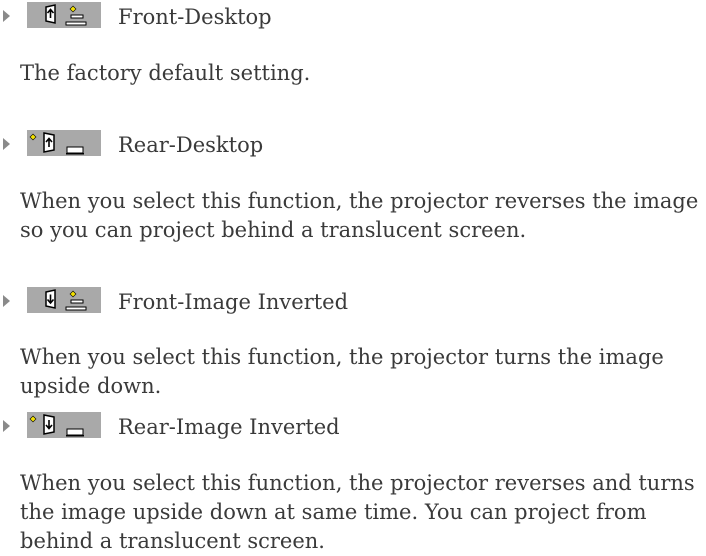 The height and width of the screenshot is (556, 706). Describe the element at coordinates (353, 302) in the screenshot. I see `entry-heading: Front-Image Inverted` at that location.